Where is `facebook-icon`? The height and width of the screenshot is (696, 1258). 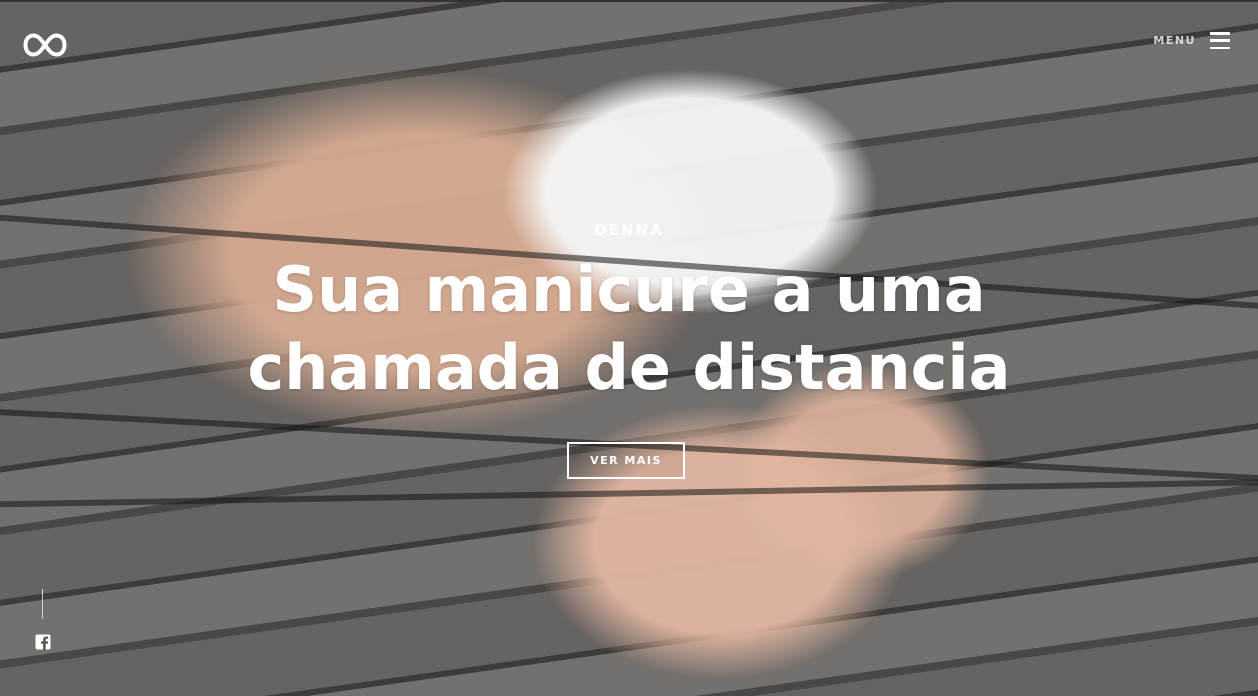
facebook-icon is located at coordinates (43, 642).